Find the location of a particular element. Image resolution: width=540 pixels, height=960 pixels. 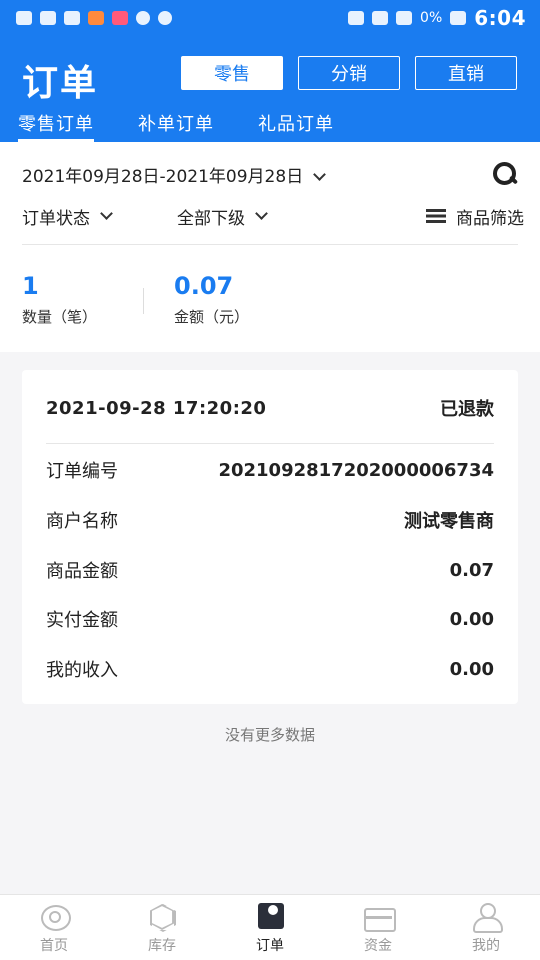

menu-lines-icon is located at coordinates (436, 216).